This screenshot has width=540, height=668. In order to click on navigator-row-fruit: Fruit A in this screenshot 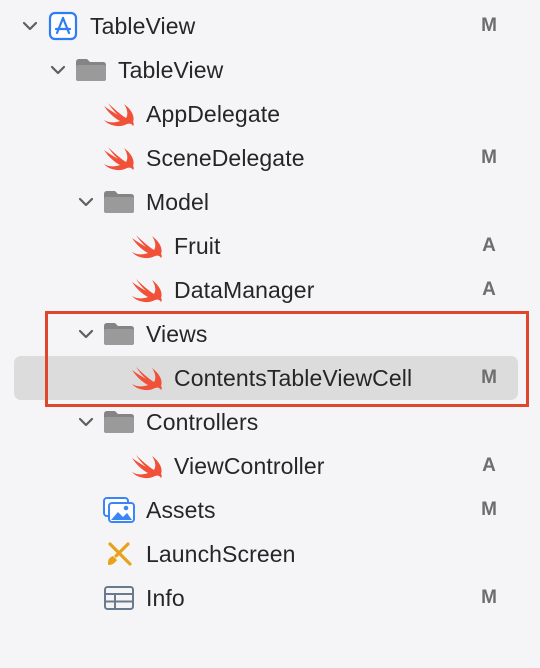, I will do `click(270, 246)`.